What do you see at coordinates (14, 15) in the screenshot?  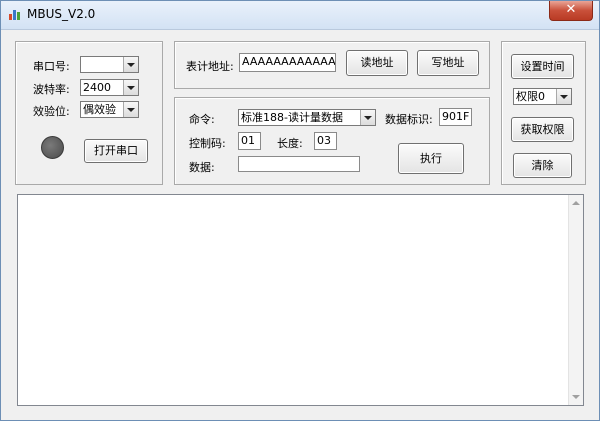 I see `app-icon` at bounding box center [14, 15].